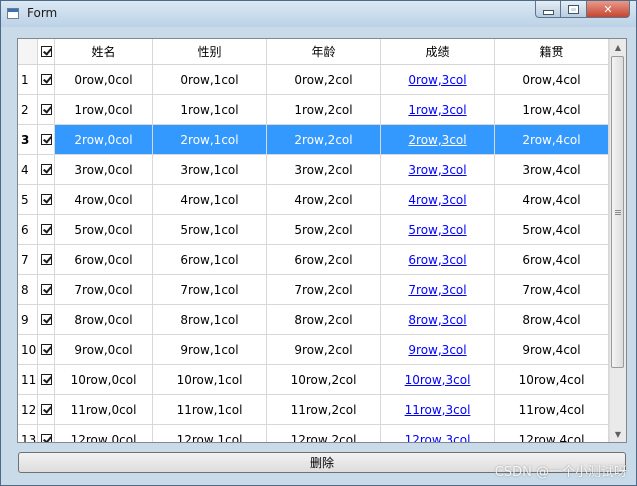 The image size is (637, 486). I want to click on score-link: 4row,3col, so click(437, 200).